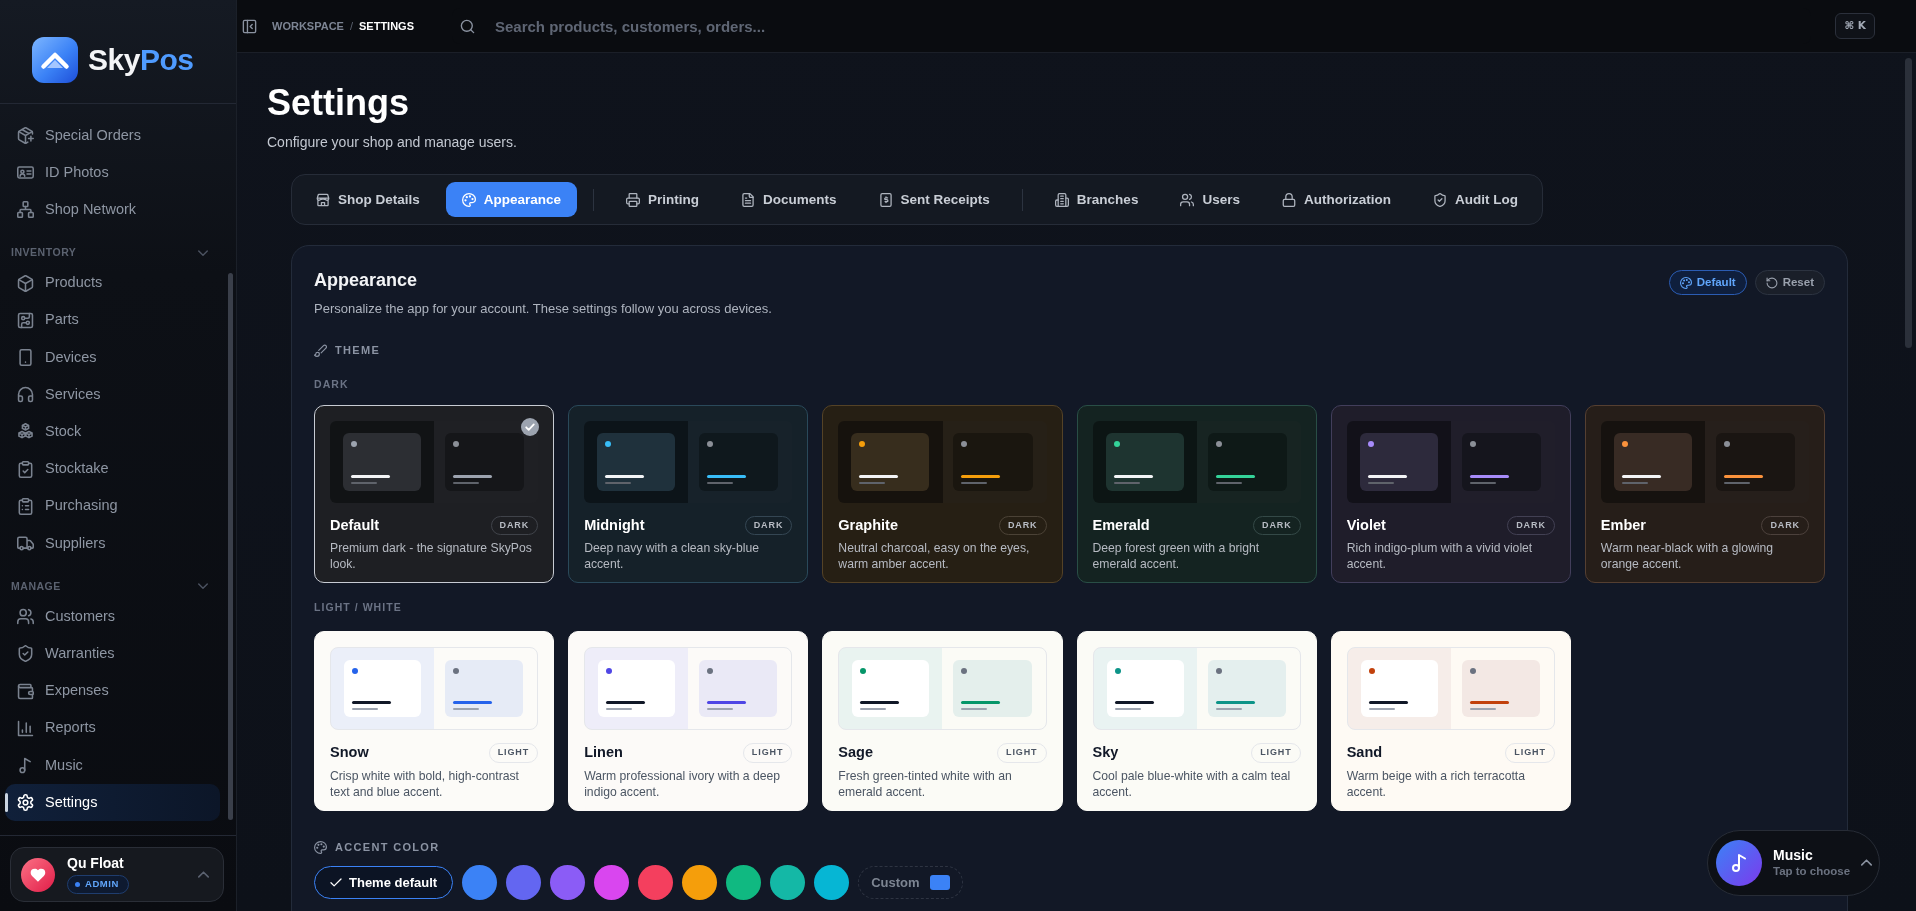 The height and width of the screenshot is (911, 1916). What do you see at coordinates (117, 874) in the screenshot?
I see `user-card: Qu Float ADMIN` at bounding box center [117, 874].